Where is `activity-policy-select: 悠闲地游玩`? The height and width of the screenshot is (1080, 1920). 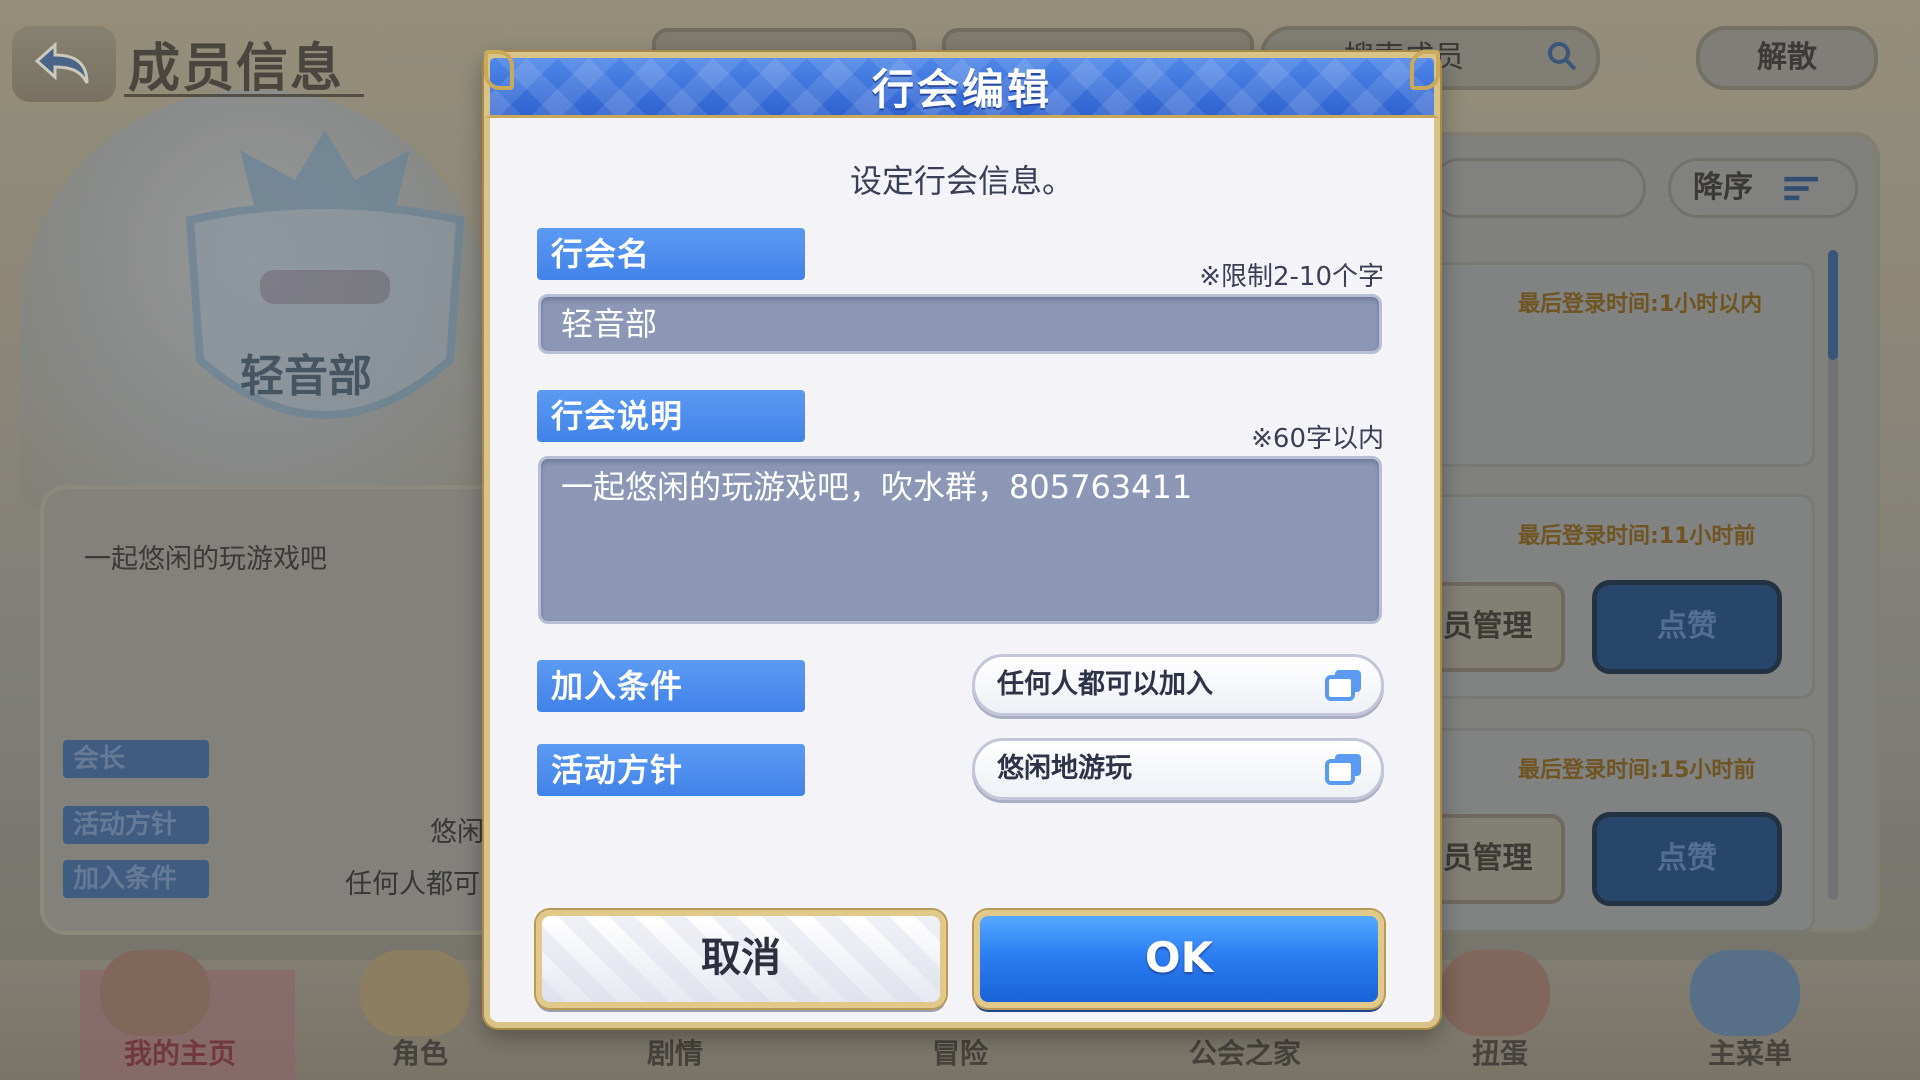 activity-policy-select: 悠闲地游玩 is located at coordinates (1178, 769).